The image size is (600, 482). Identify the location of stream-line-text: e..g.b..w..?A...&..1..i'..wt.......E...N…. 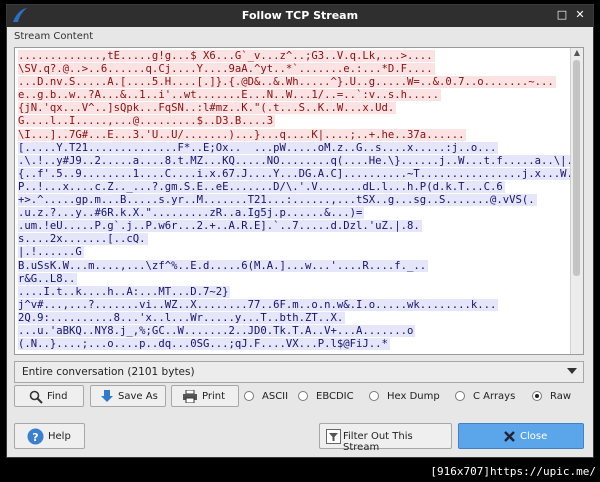
(229, 95).